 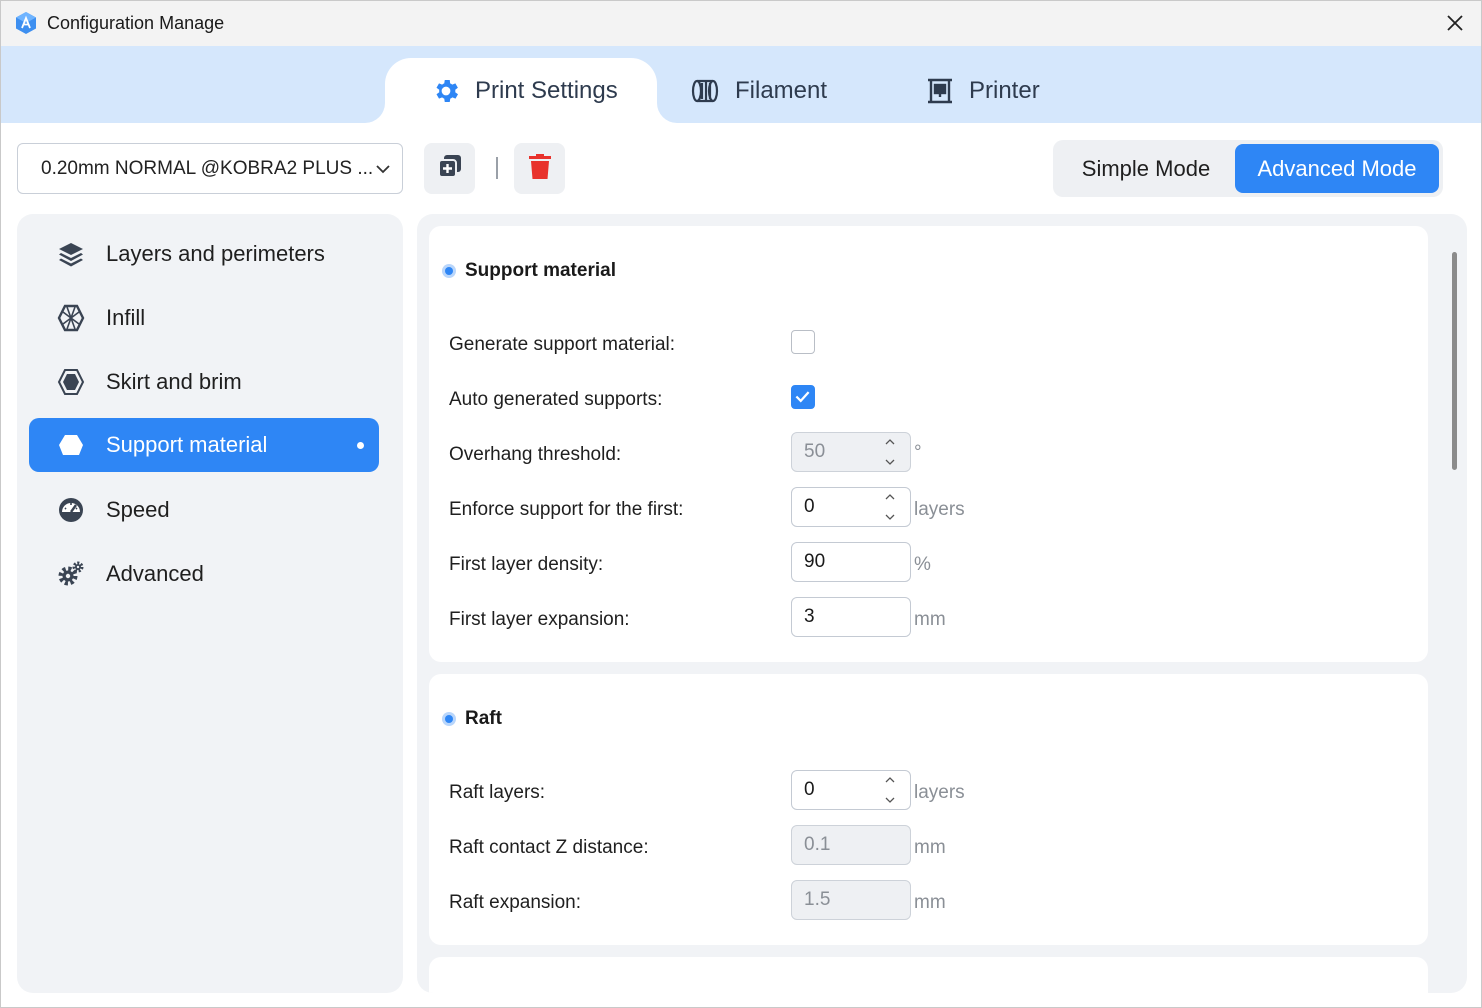 I want to click on sidebar-item-label: Speed, so click(x=138, y=509).